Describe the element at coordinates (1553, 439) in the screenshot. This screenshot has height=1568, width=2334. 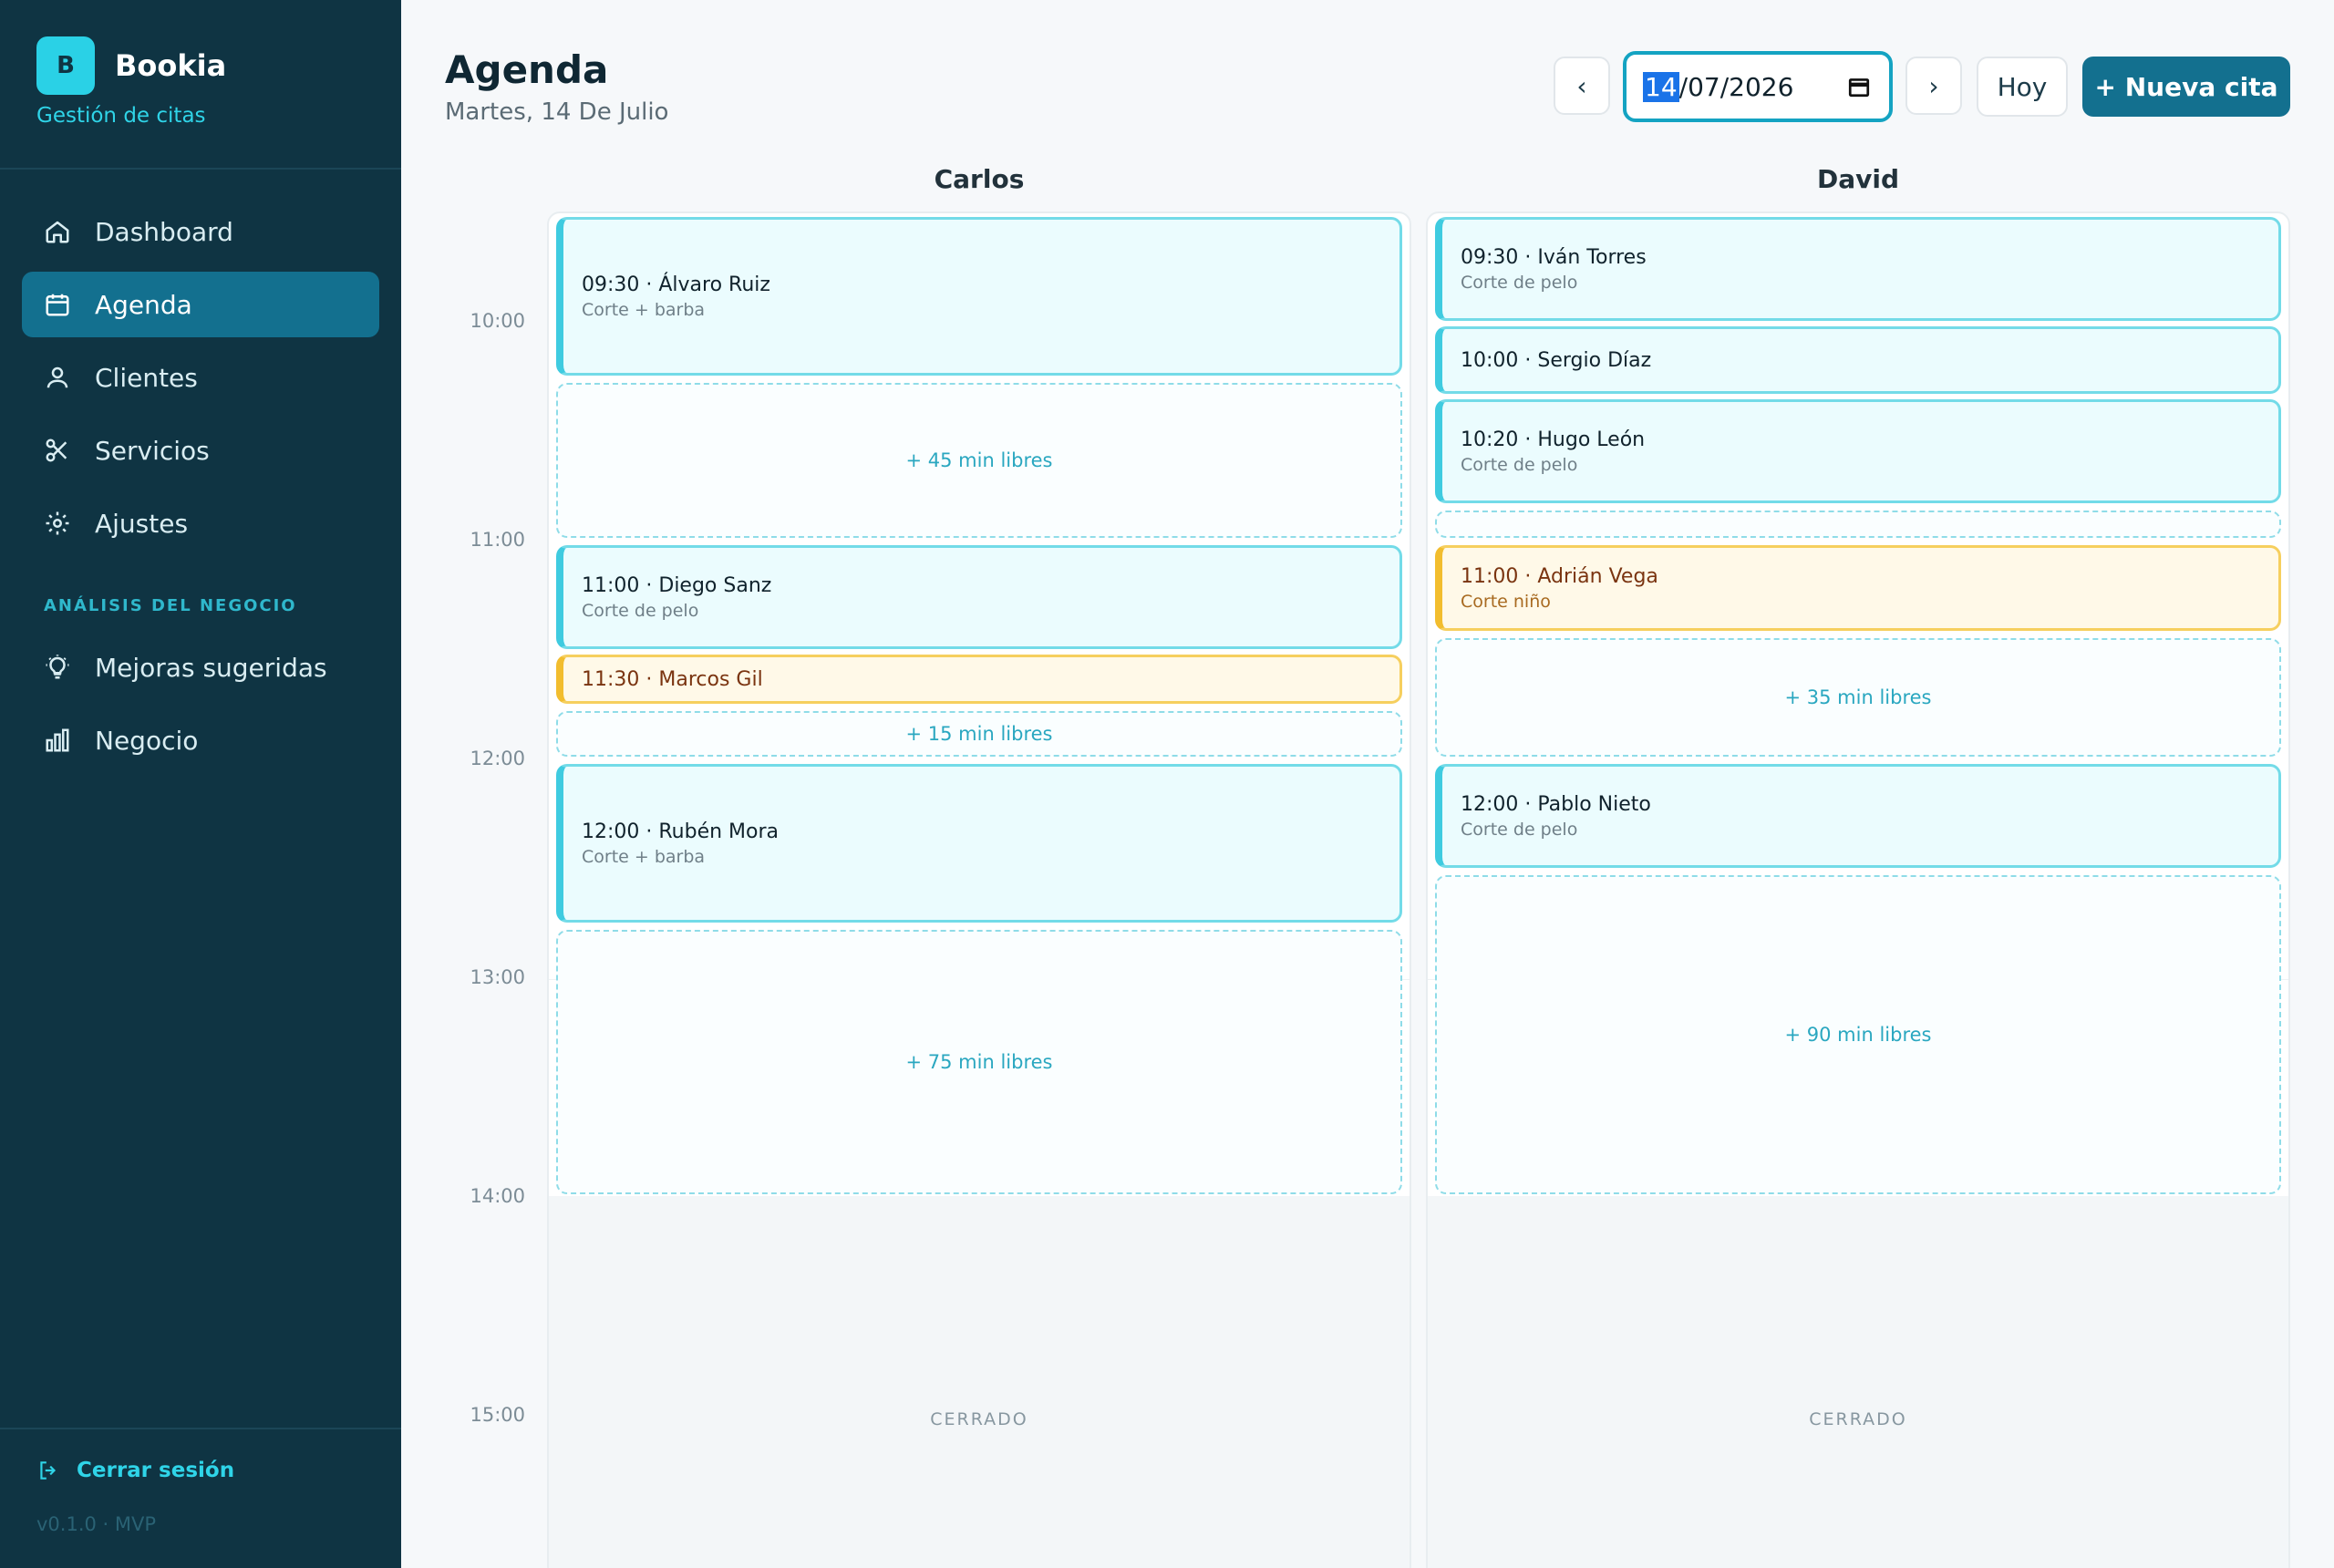
I see `appointment-title: 10:20 · Hugo León` at that location.